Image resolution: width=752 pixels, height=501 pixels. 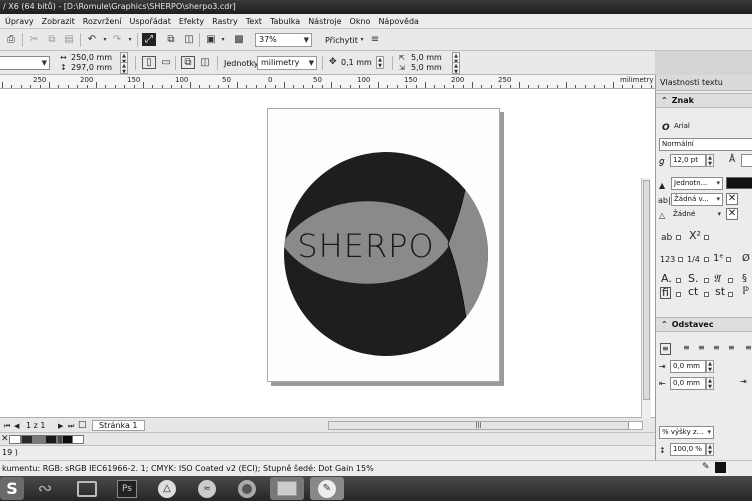 What do you see at coordinates (102, 21) in the screenshot?
I see `menu-rozvrzeni: Rozvržení` at bounding box center [102, 21].